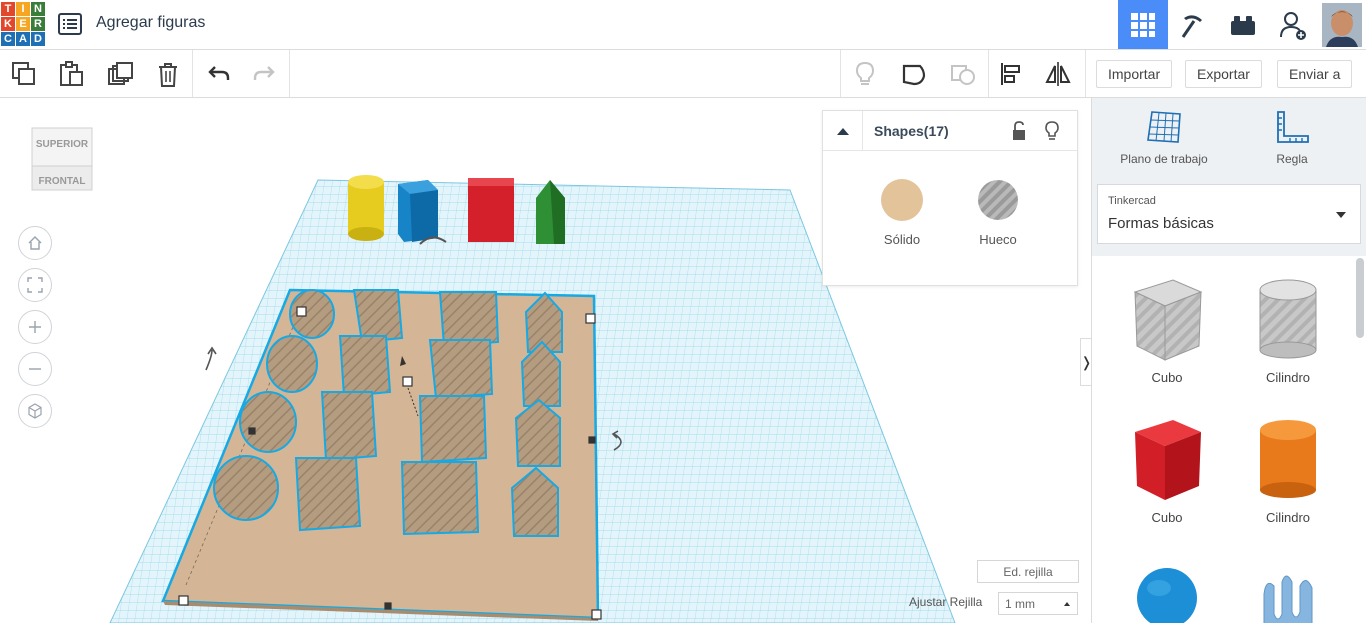 The height and width of the screenshot is (623, 1366). What do you see at coordinates (902, 200) in the screenshot?
I see `solid-color-swatch` at bounding box center [902, 200].